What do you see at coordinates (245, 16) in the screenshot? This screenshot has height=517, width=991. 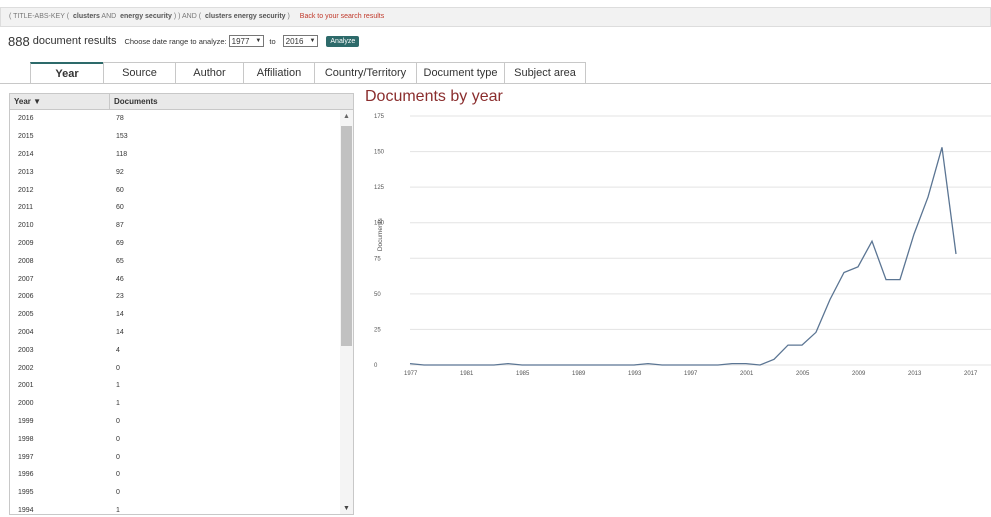 I see `query-term: clusters energy security` at bounding box center [245, 16].